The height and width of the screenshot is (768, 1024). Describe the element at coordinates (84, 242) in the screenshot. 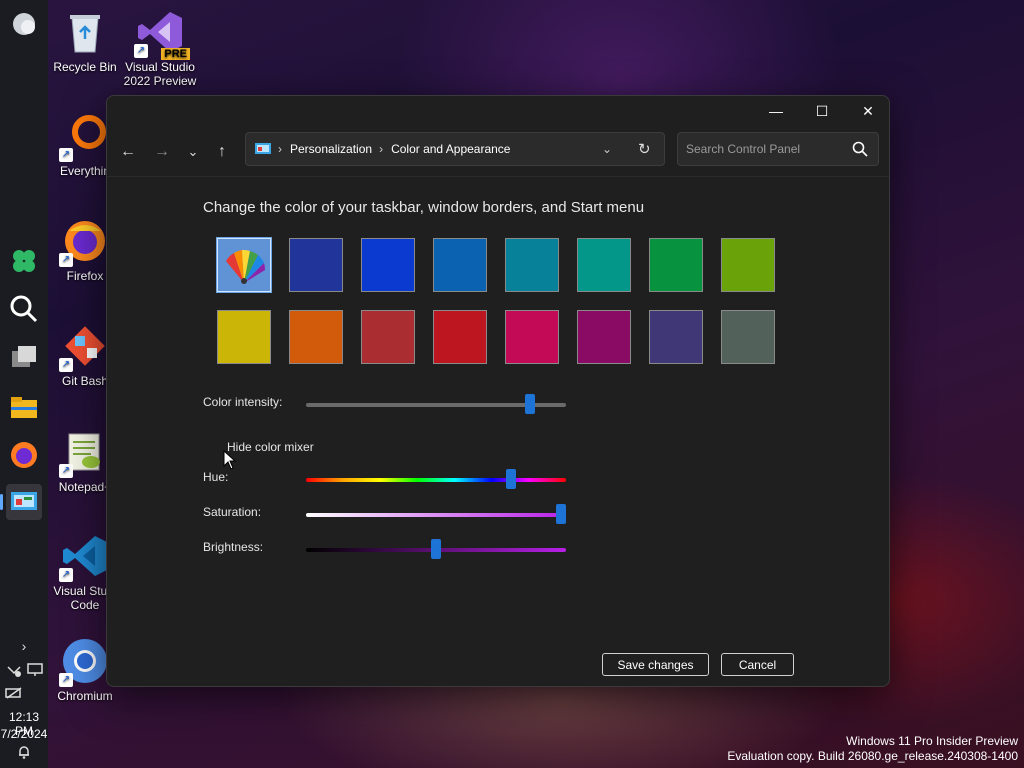

I see `firefox-icon: ↗` at that location.